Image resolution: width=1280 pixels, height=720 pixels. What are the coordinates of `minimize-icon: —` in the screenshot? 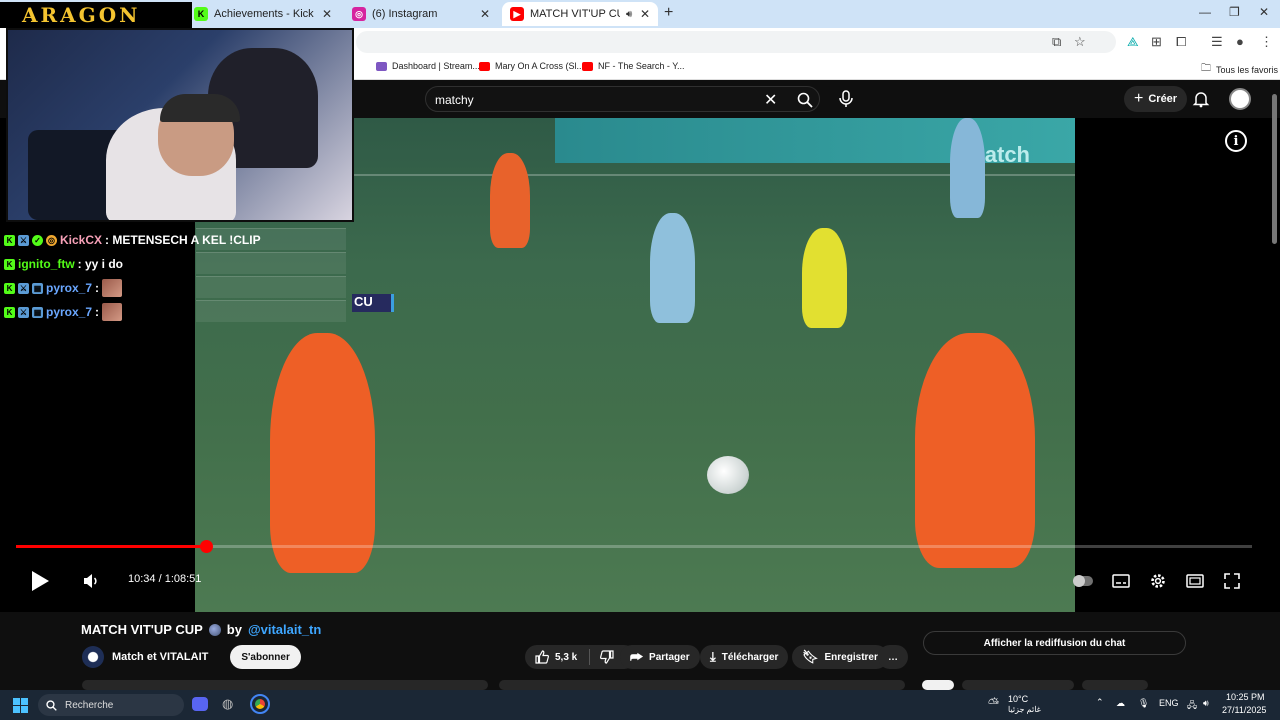 It's located at (1205, 12).